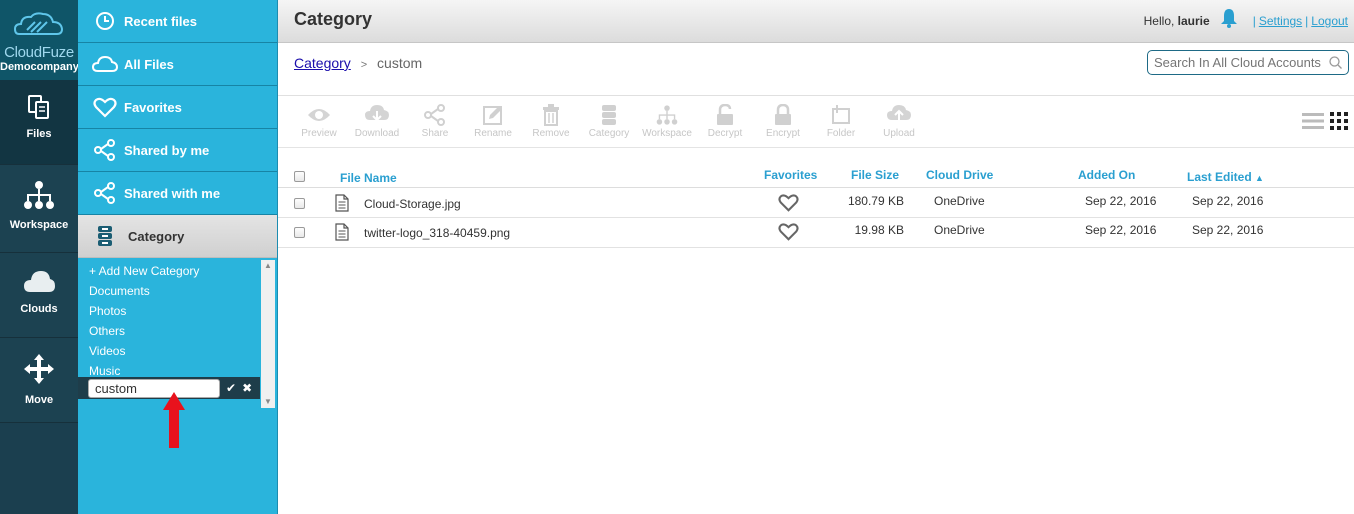  What do you see at coordinates (1176, 21) in the screenshot?
I see `greeting: Hello, laurie` at bounding box center [1176, 21].